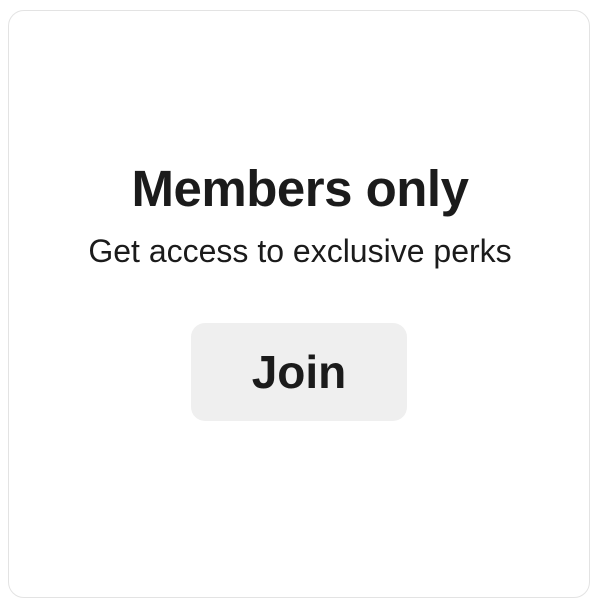  Describe the element at coordinates (300, 188) in the screenshot. I see `card-title: Members only` at that location.